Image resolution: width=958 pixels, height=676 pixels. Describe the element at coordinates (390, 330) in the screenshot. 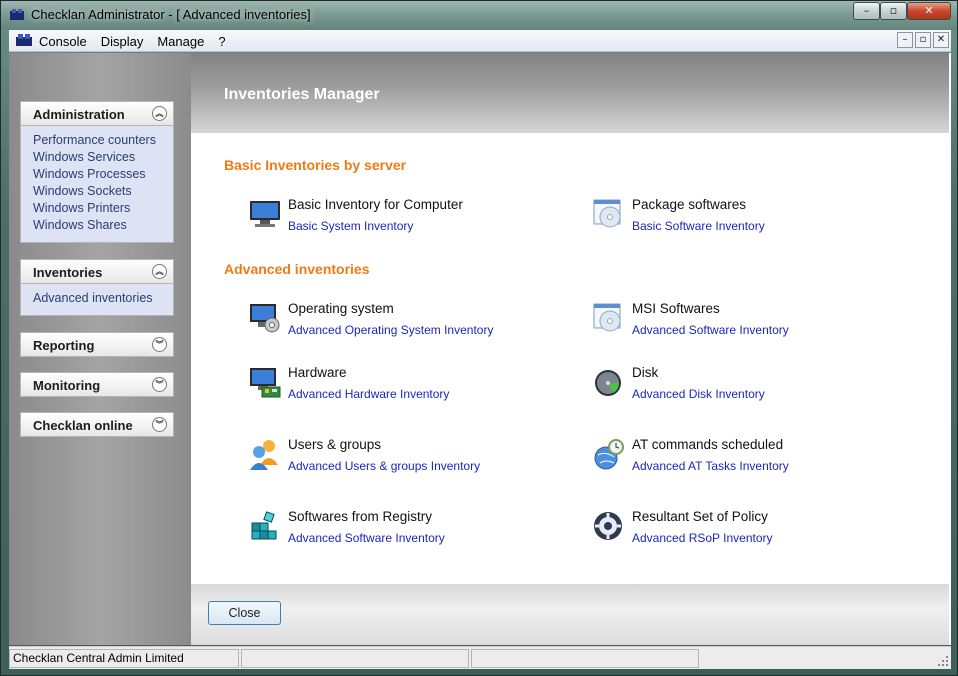

I see `link-advanced-os-inventory: Advanced Operating System Inventory` at that location.